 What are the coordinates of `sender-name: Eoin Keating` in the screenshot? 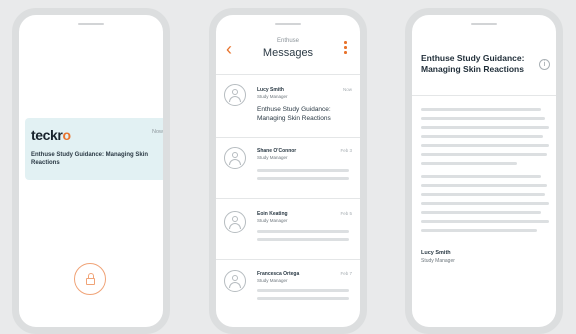 It's located at (272, 214).